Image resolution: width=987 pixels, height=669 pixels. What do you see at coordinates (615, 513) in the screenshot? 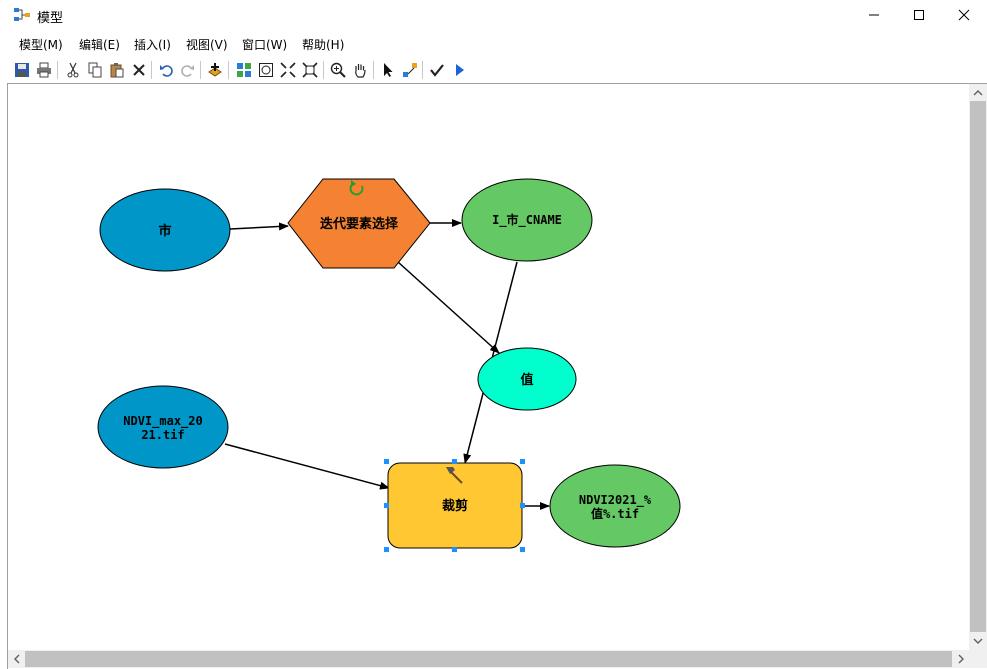
I see `node-label-line2: 值%.tif` at bounding box center [615, 513].